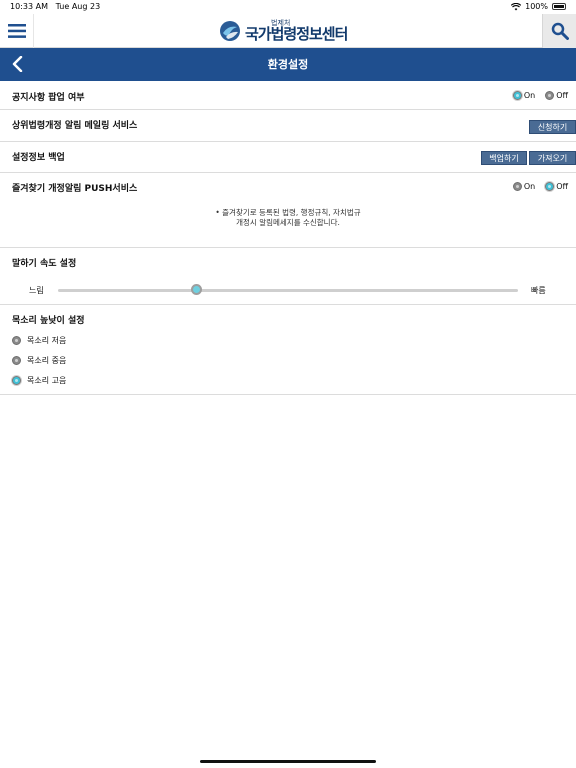 Image resolution: width=576 pixels, height=768 pixels. Describe the element at coordinates (504, 158) in the screenshot. I see `backup-button: 백업하기` at that location.